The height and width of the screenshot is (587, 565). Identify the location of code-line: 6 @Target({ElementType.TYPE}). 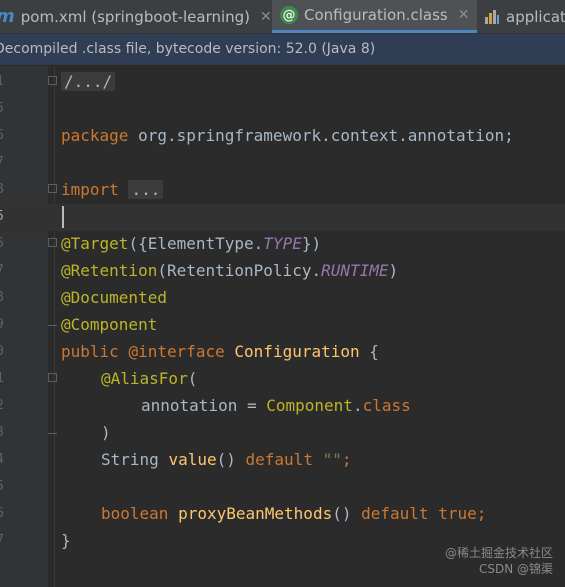
(282, 244).